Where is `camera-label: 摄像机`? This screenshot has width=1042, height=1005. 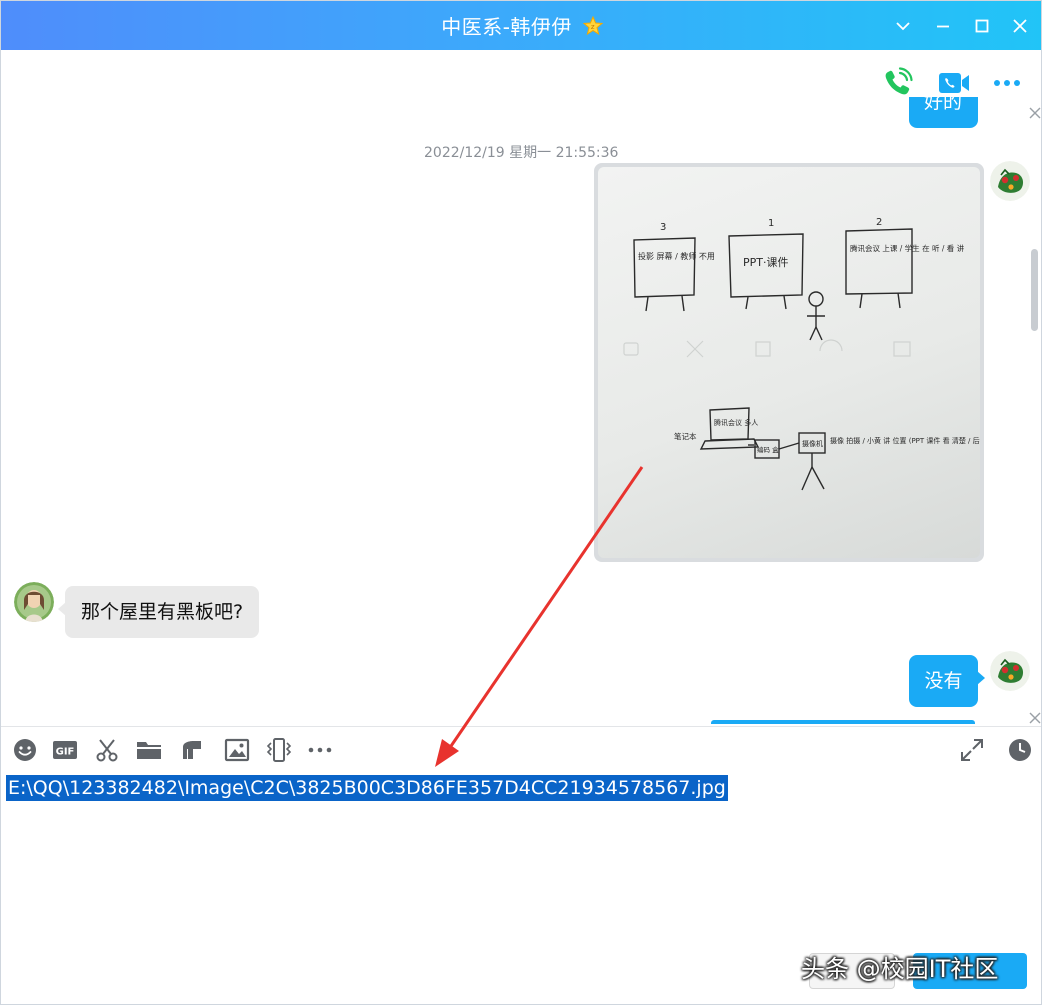 camera-label: 摄像机 is located at coordinates (812, 443).